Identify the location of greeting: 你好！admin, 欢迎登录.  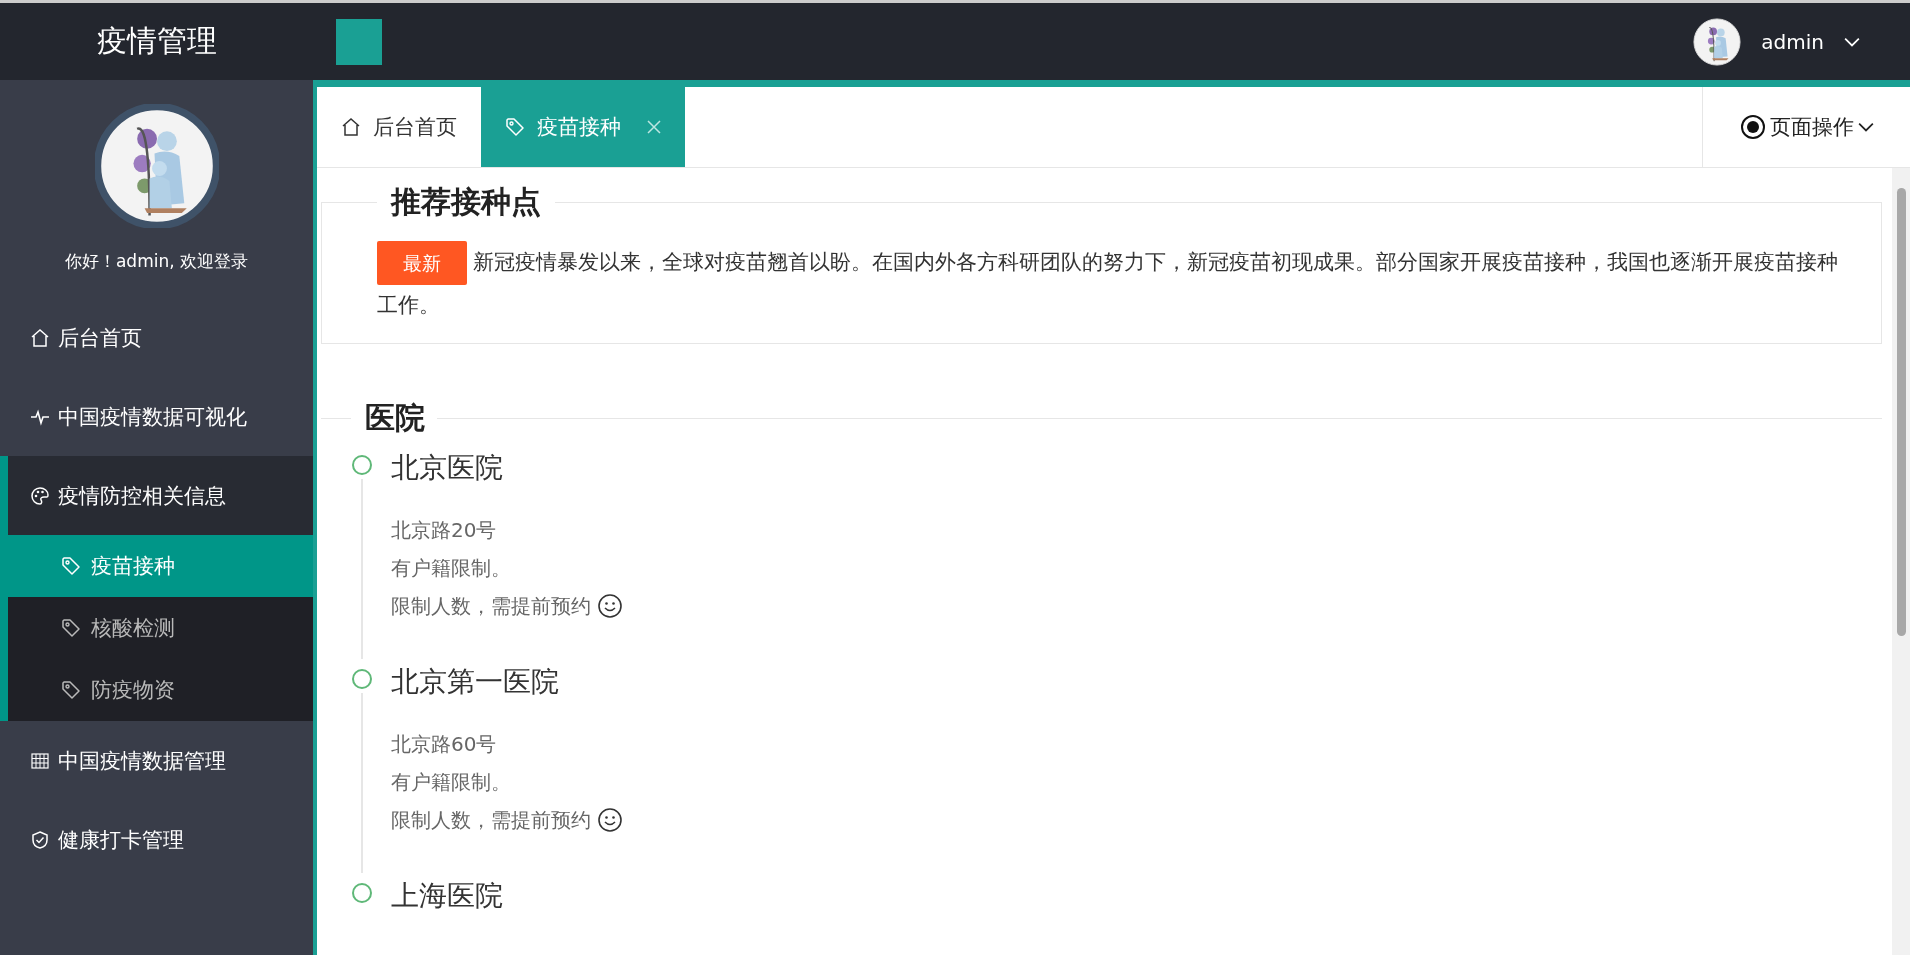
(156, 261).